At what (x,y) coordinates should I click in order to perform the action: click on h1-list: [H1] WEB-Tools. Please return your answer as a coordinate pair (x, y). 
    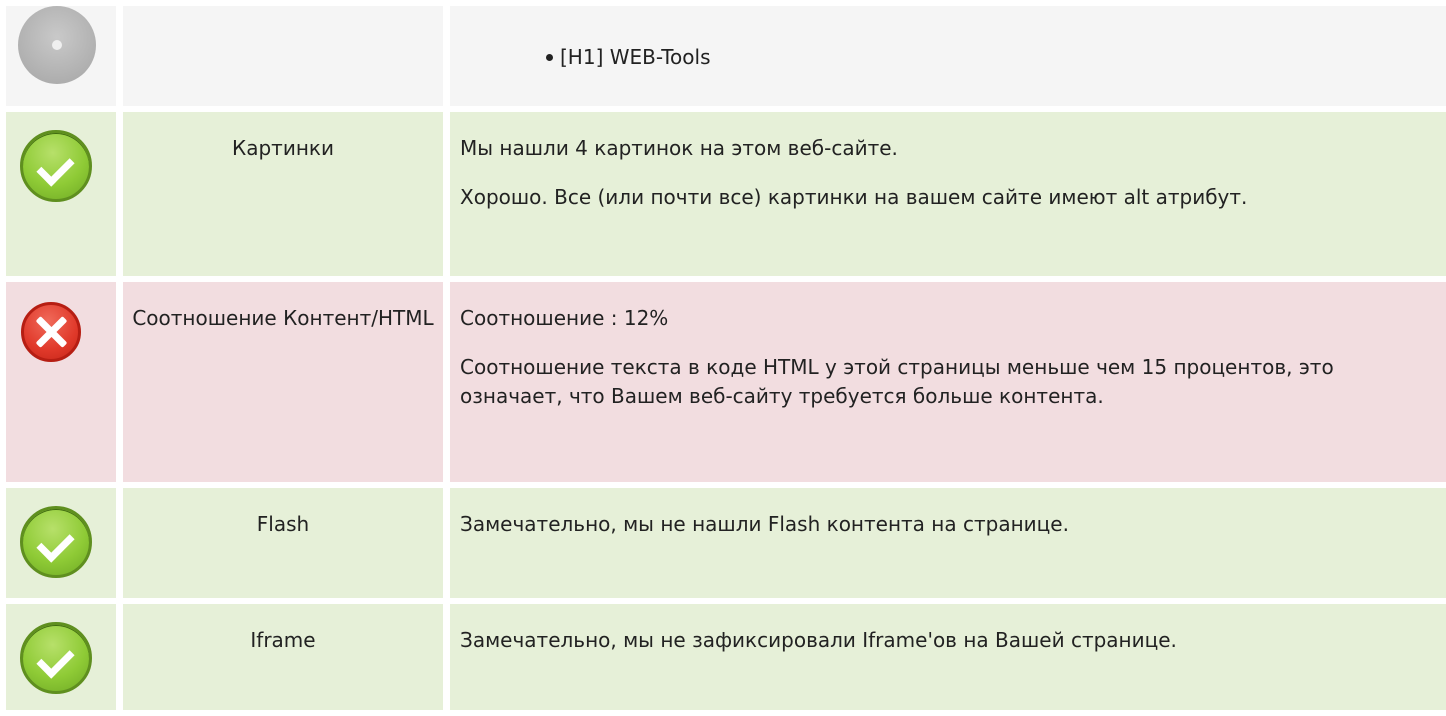
    Looking at the image, I should click on (949, 57).